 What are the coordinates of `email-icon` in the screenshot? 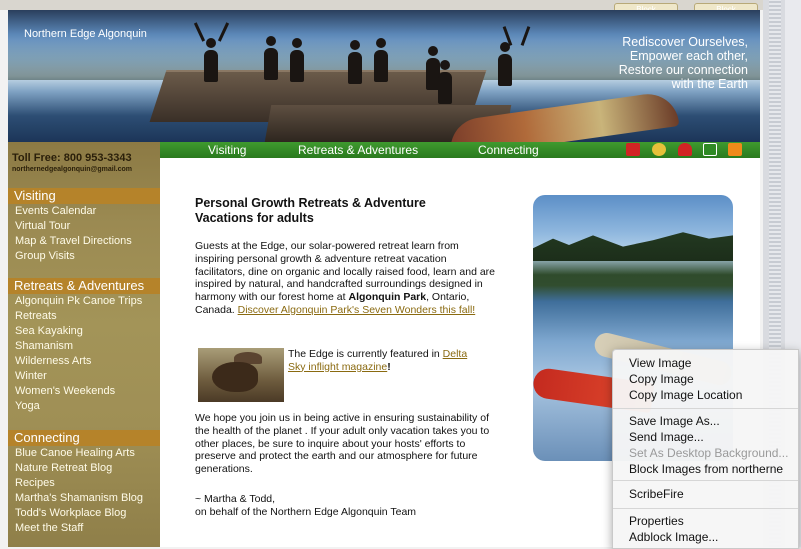 It's located at (710, 149).